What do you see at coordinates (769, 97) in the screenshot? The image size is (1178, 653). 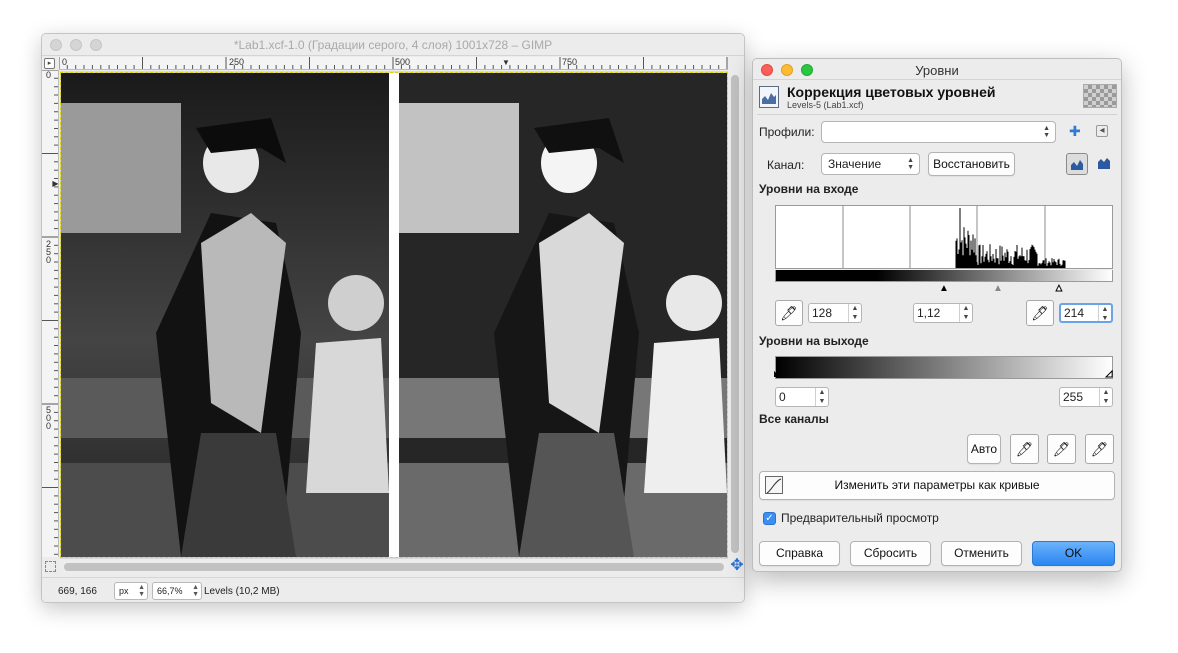 I see `levels-icon` at bounding box center [769, 97].